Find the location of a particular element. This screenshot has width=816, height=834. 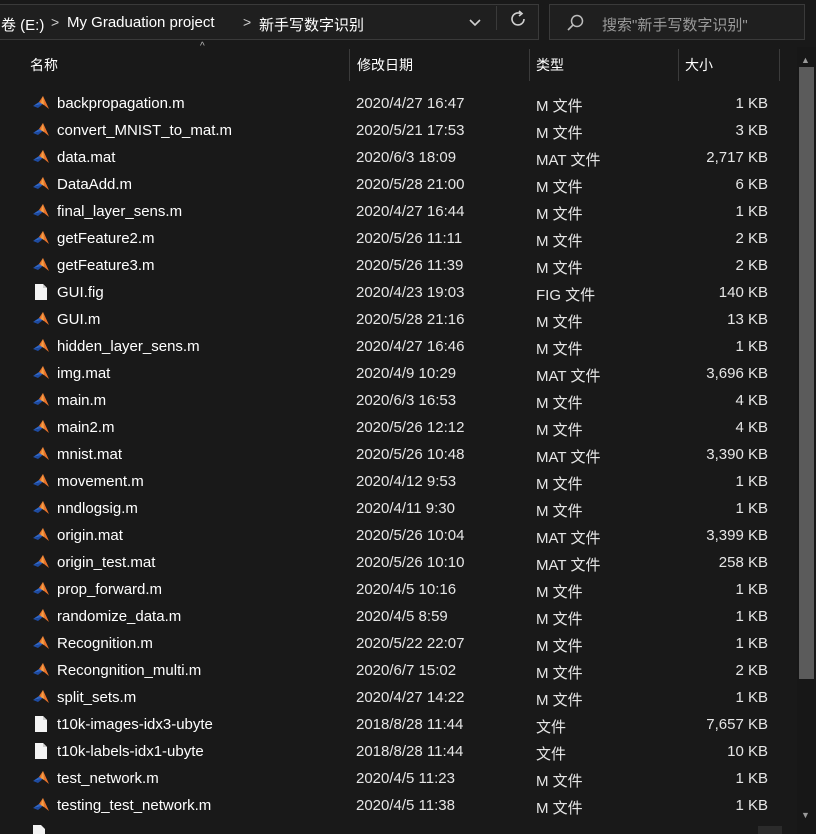

file-size: 140 KB is located at coordinates (743, 292).